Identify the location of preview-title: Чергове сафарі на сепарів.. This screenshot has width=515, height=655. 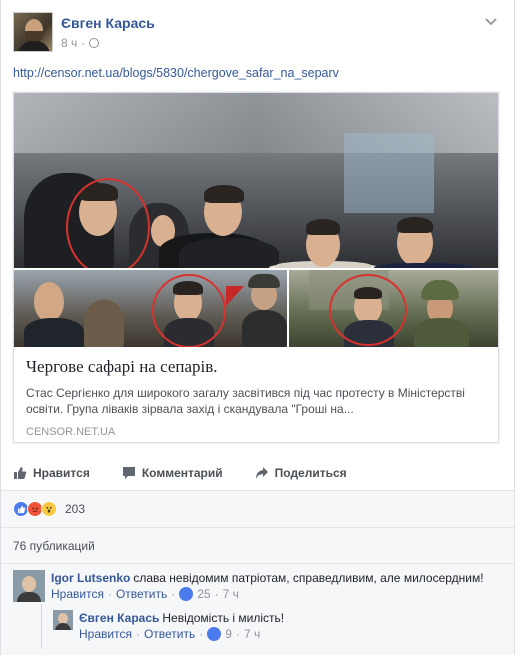
(257, 367).